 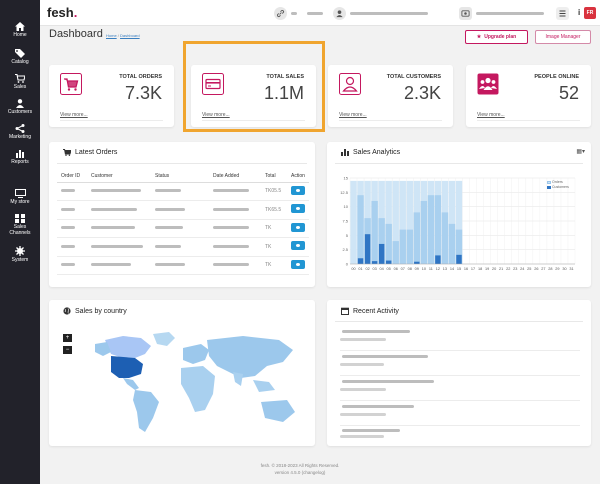 What do you see at coordinates (128, 347) in the screenshot?
I see `map-region-canada` at bounding box center [128, 347].